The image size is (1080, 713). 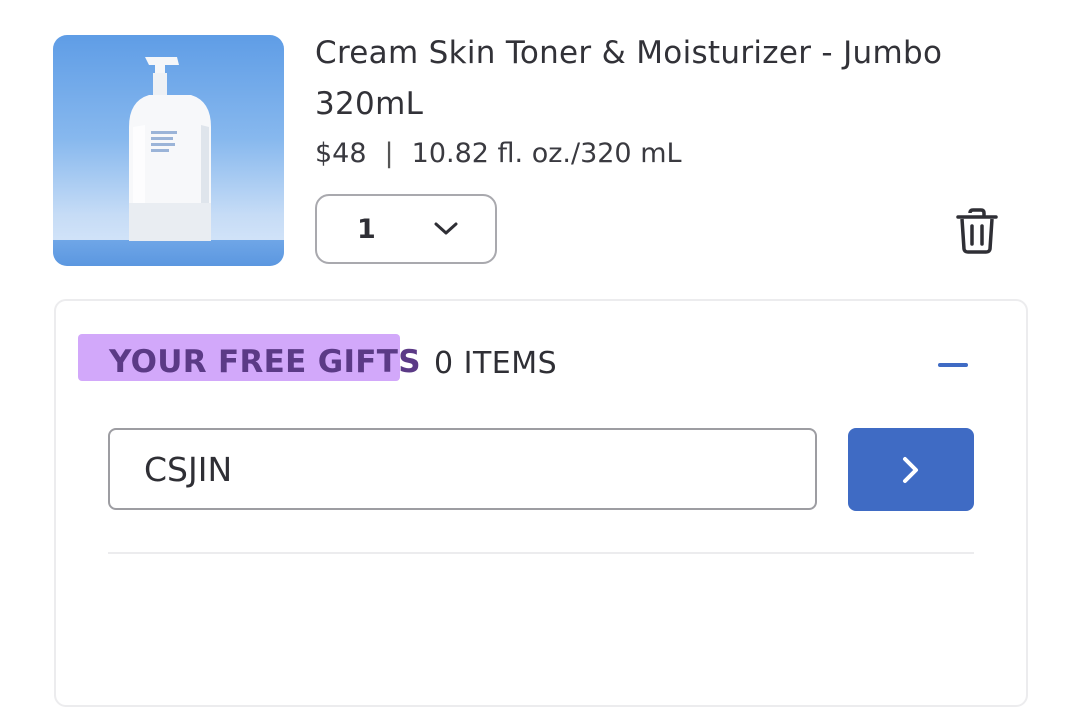 I want to click on minus-icon, so click(x=953, y=365).